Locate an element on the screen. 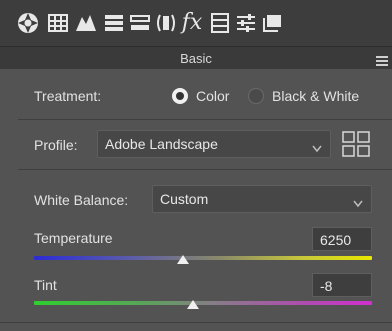  tint-input: -8 is located at coordinates (342, 285).